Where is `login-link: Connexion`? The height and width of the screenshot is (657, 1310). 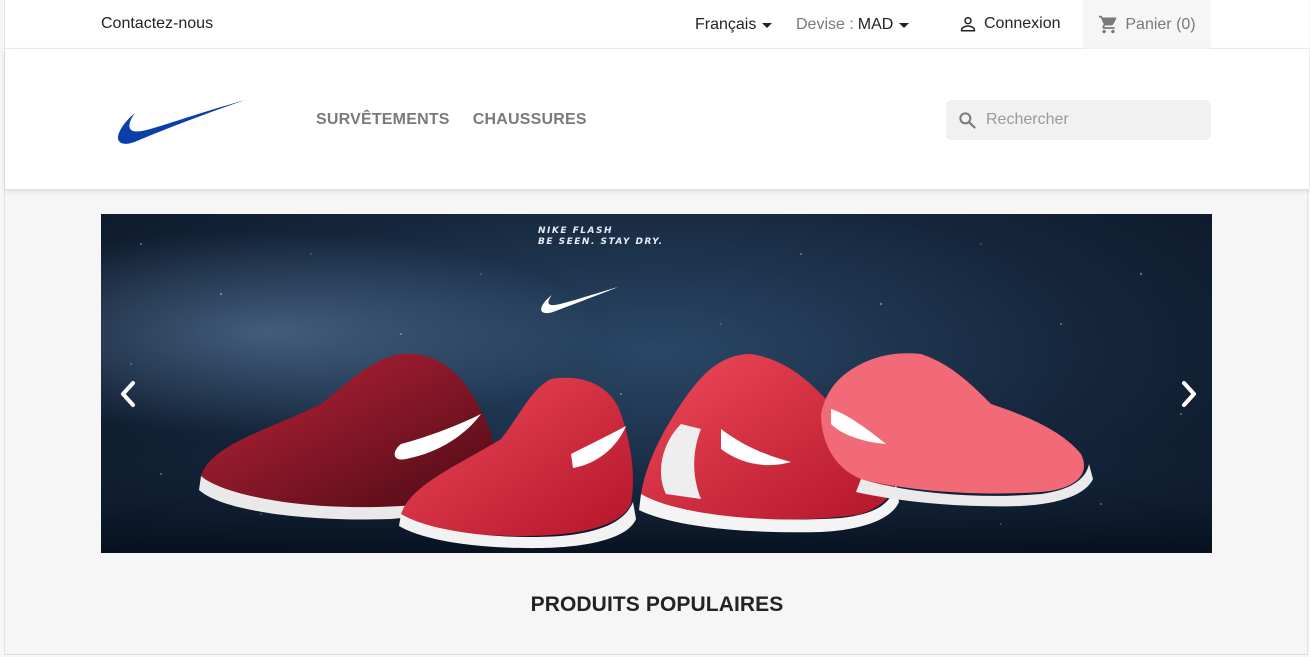 login-link: Connexion is located at coordinates (1010, 24).